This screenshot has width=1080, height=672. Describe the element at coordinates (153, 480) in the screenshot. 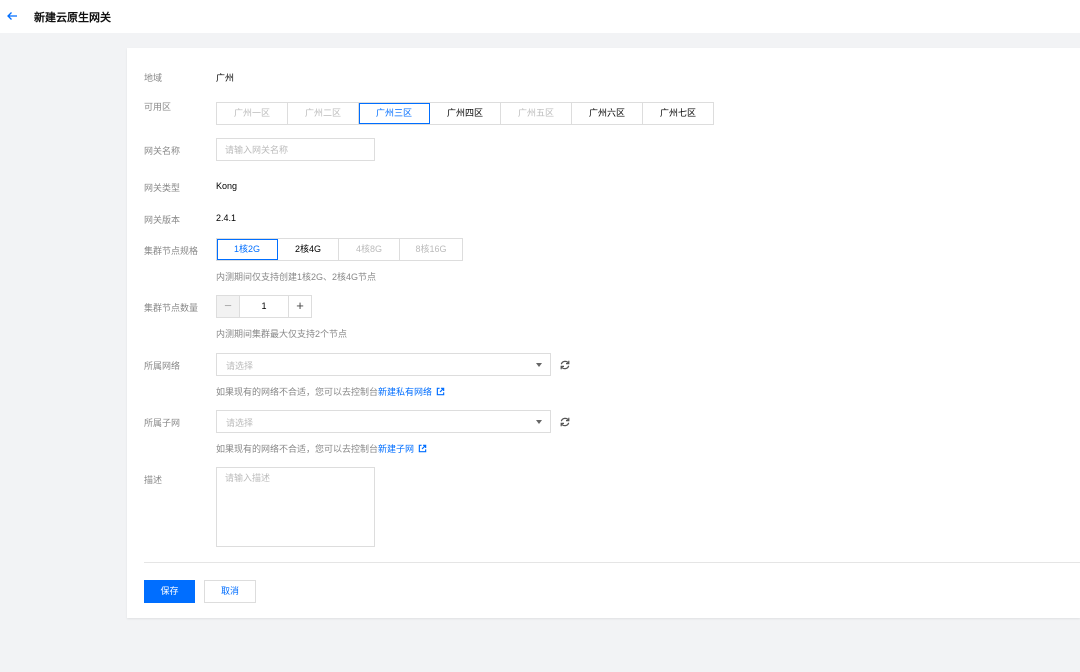

I see `description-label: 描述` at that location.